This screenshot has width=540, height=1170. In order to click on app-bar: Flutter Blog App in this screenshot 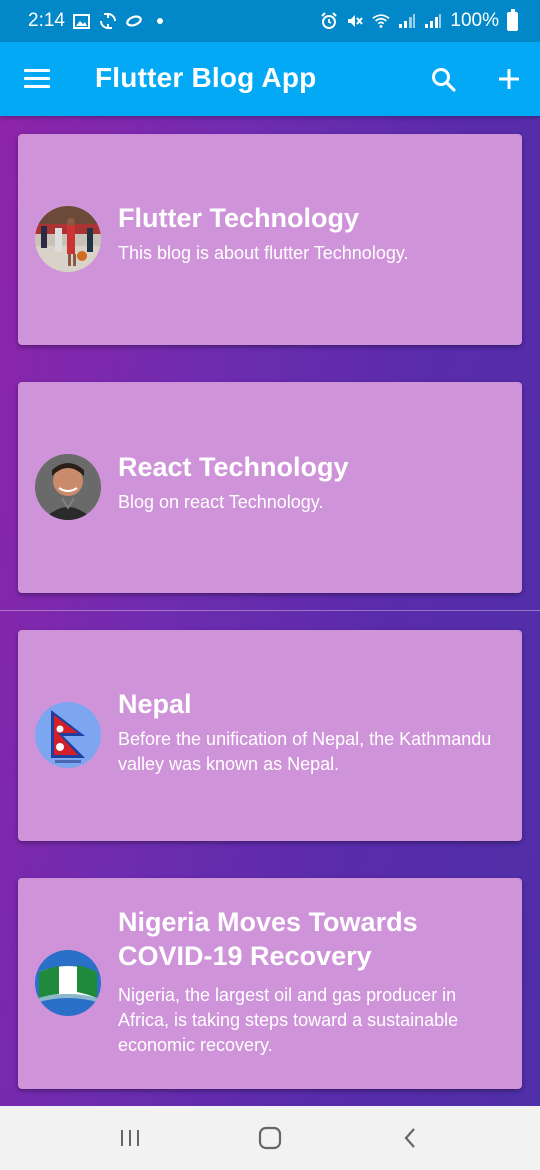, I will do `click(270, 79)`.